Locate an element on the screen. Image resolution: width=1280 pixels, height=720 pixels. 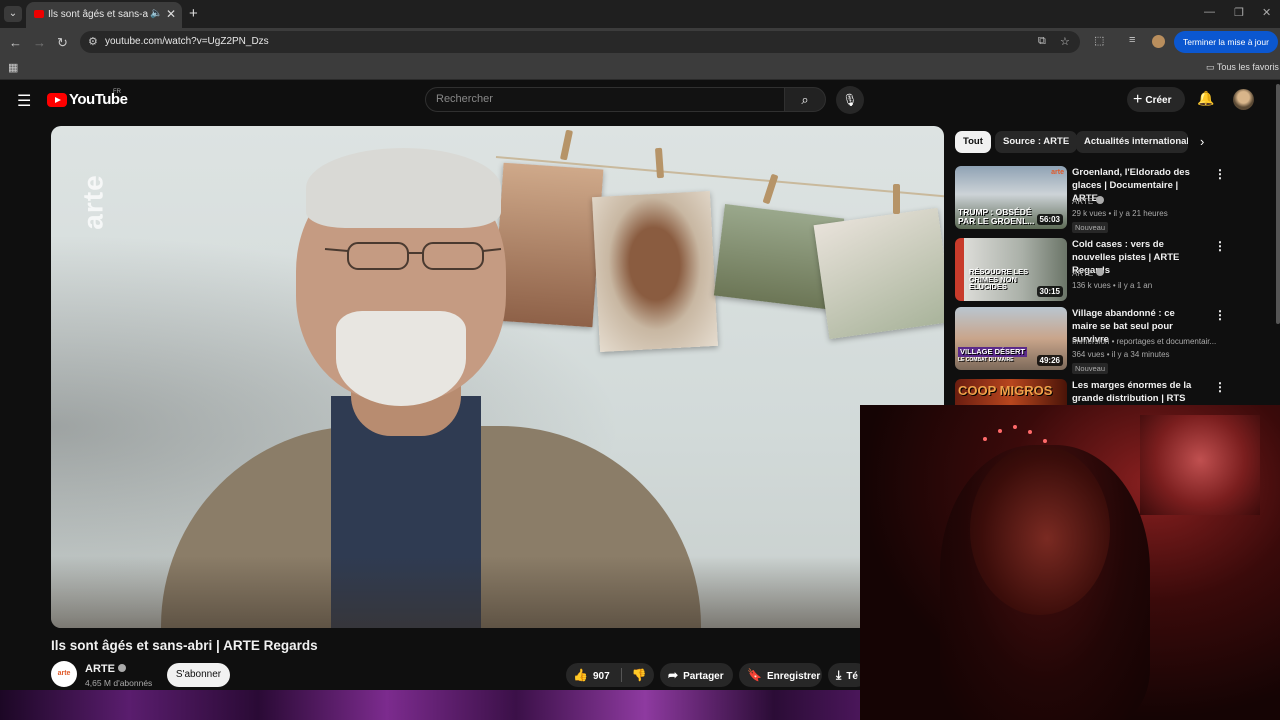
subscriber-count: 4,65 M d'abonnés is located at coordinates (119, 683).